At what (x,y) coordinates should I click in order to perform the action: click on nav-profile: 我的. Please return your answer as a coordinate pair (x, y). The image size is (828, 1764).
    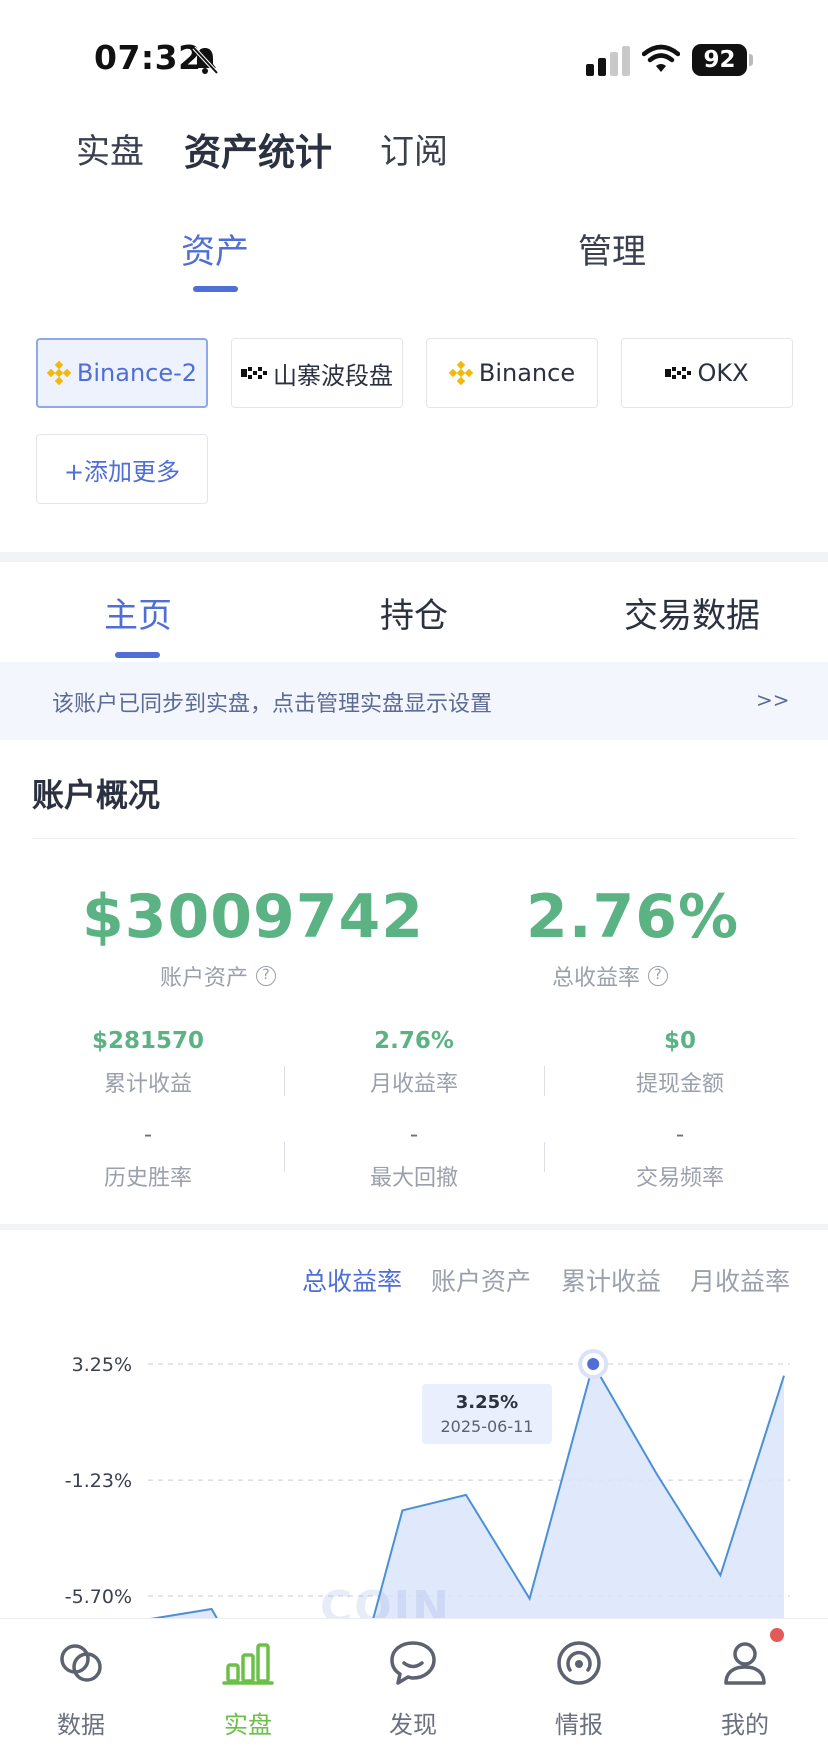
    Looking at the image, I should click on (745, 1688).